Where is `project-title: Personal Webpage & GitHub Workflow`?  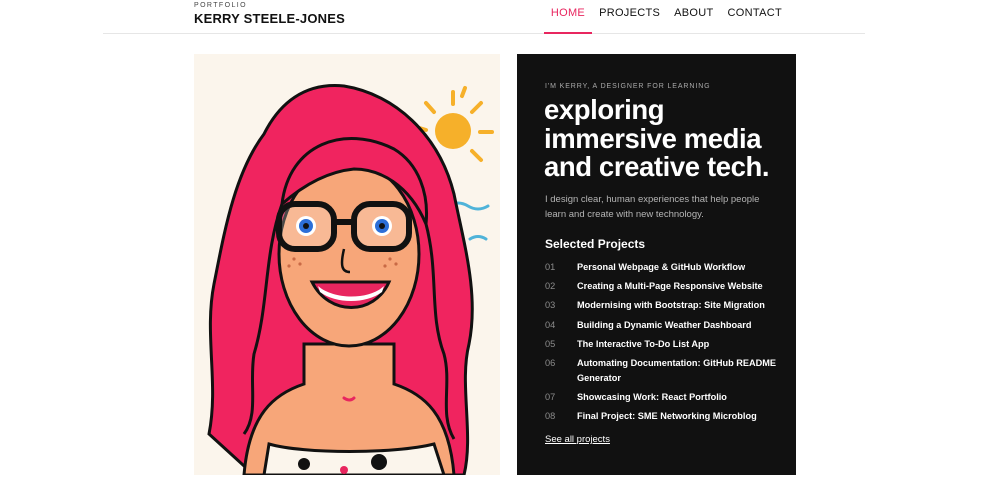 project-title: Personal Webpage & GitHub Workflow is located at coordinates (677, 267).